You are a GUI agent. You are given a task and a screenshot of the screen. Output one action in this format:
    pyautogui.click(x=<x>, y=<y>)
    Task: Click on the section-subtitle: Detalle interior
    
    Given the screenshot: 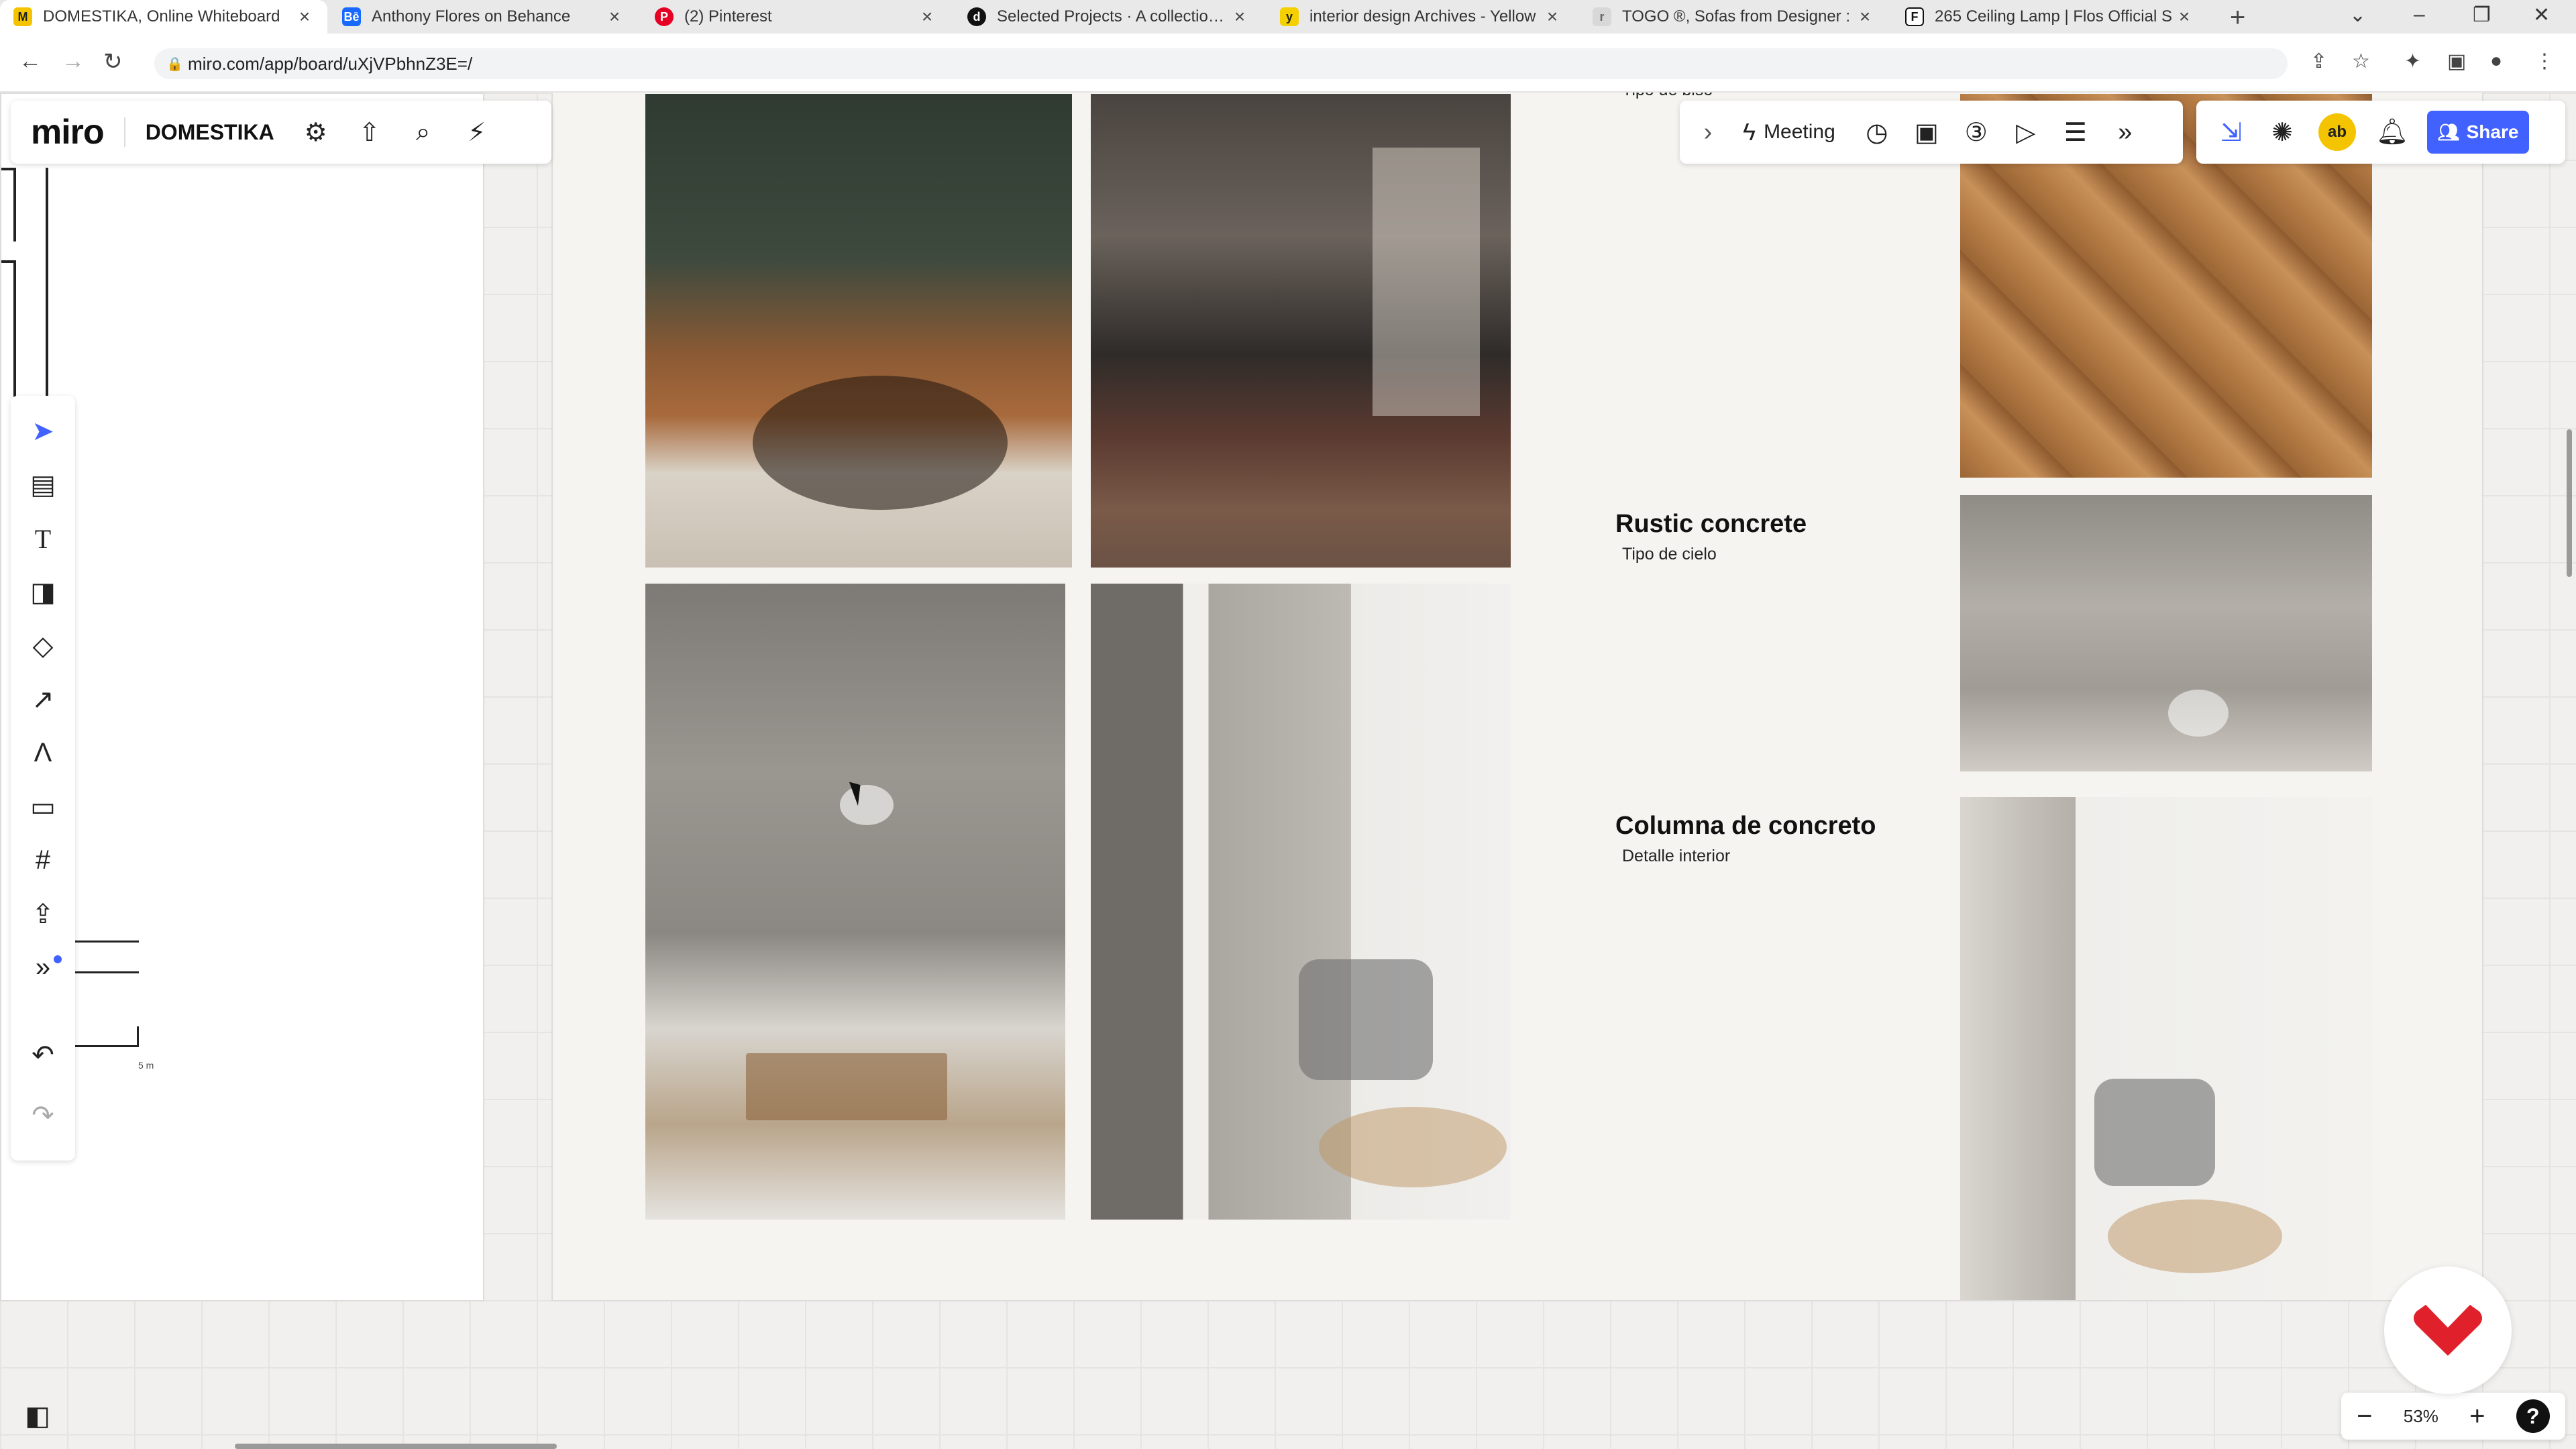 What is the action you would take?
    pyautogui.click(x=1676, y=856)
    